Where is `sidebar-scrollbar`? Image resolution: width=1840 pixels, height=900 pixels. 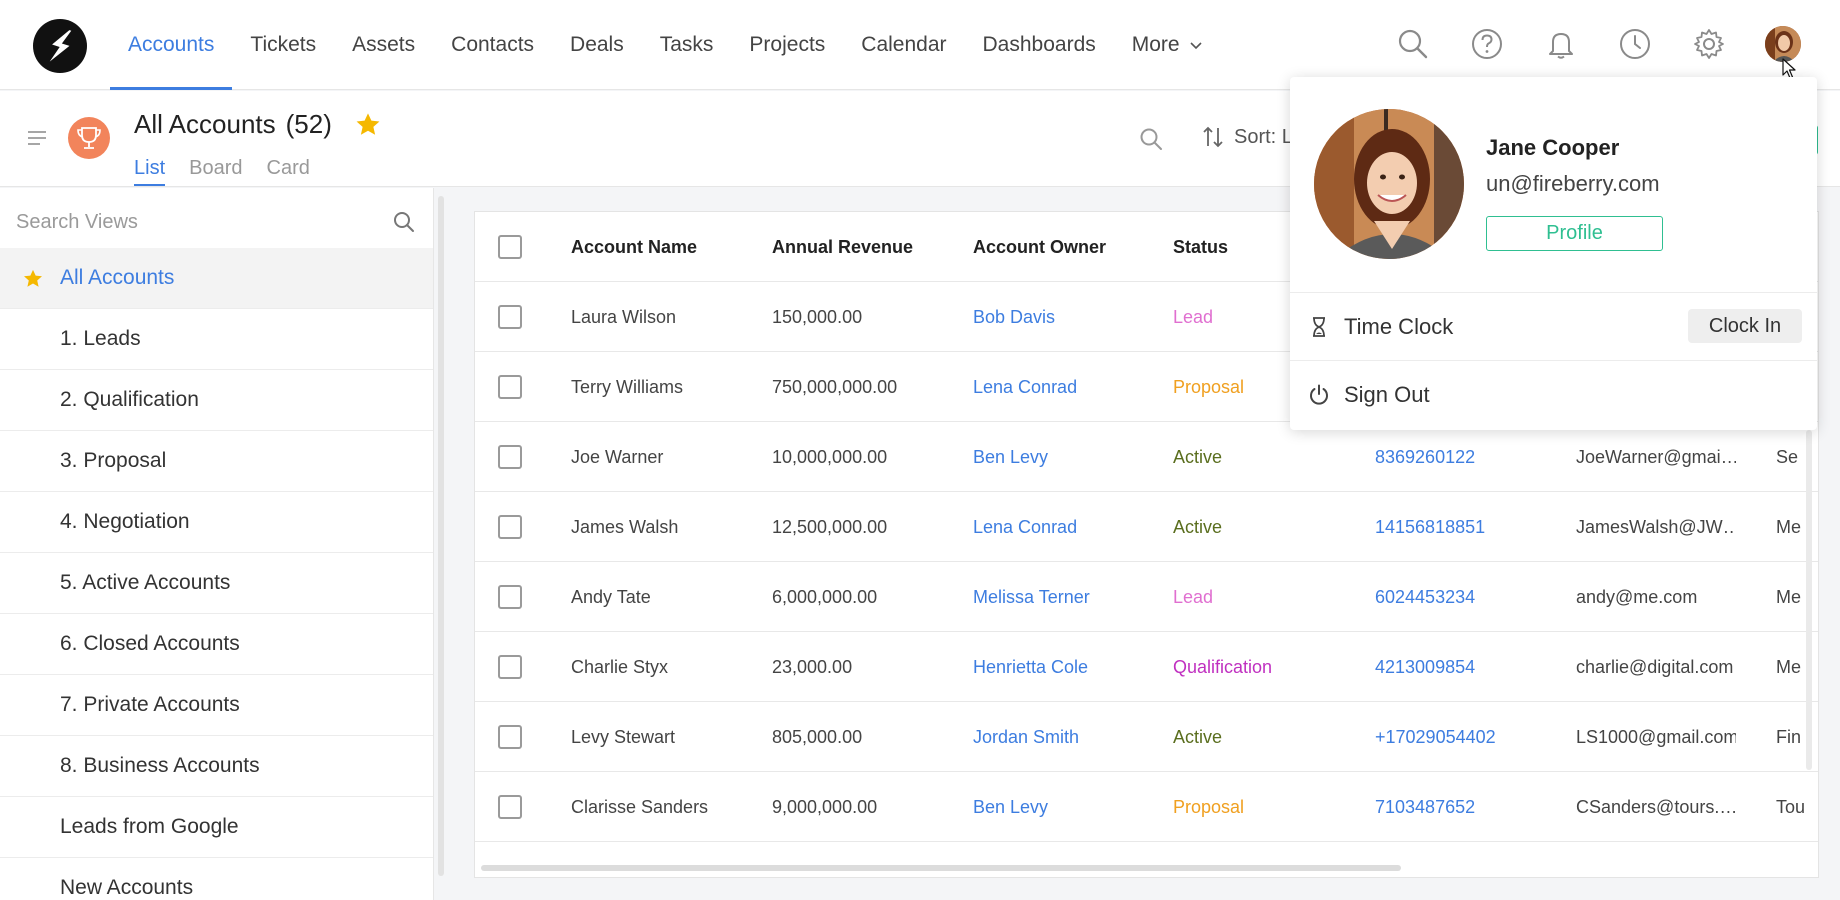 sidebar-scrollbar is located at coordinates (441, 536).